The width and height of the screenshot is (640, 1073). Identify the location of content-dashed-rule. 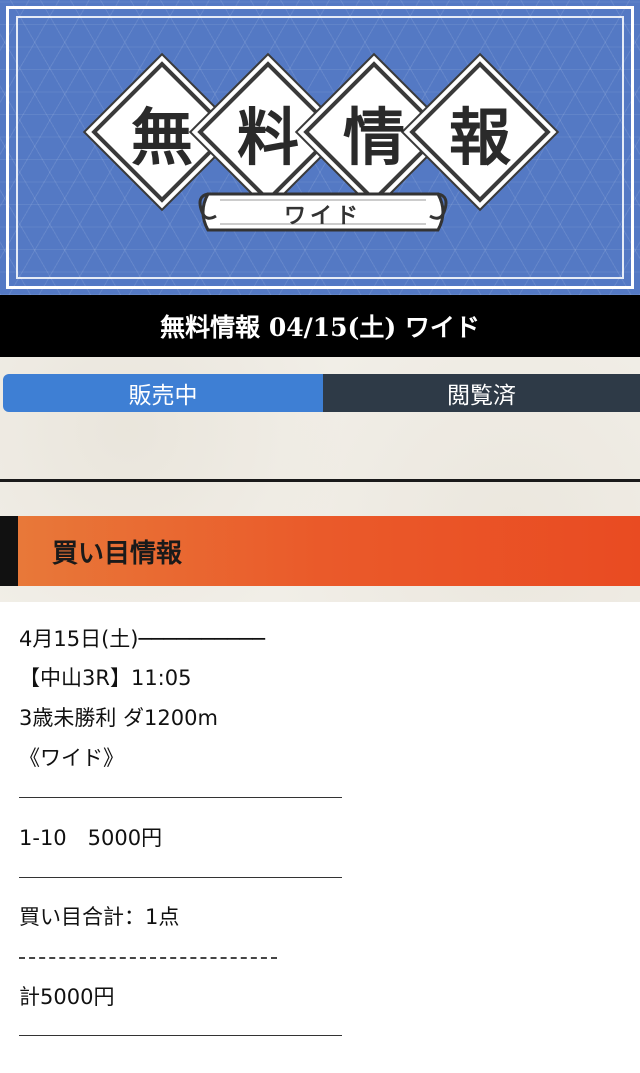
(148, 958).